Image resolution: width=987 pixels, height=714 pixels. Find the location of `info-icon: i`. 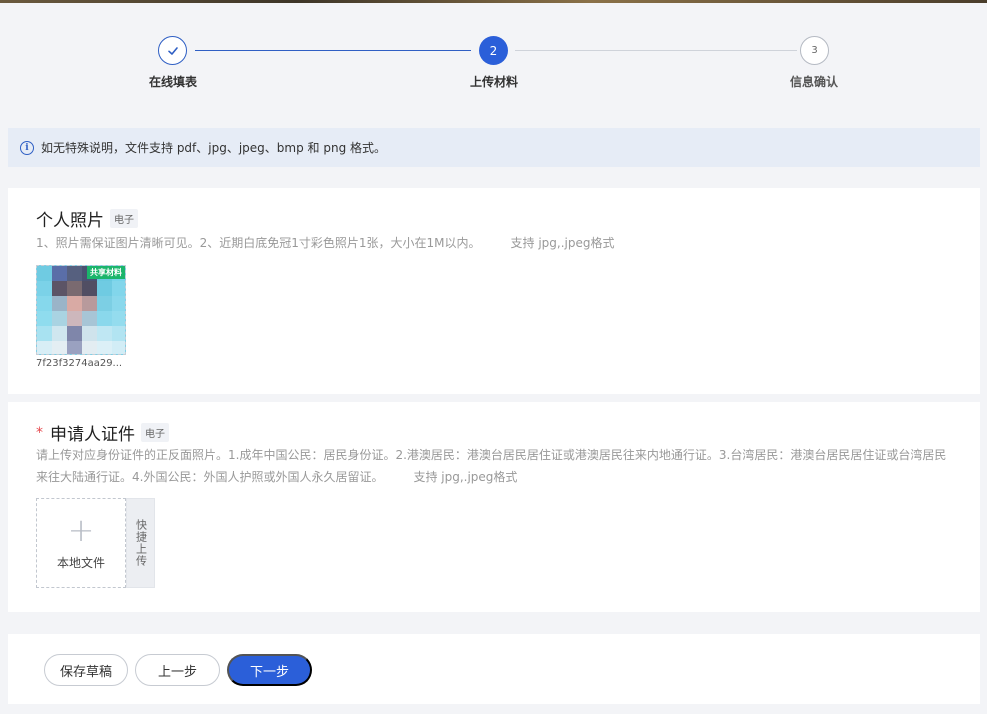

info-icon: i is located at coordinates (27, 147).